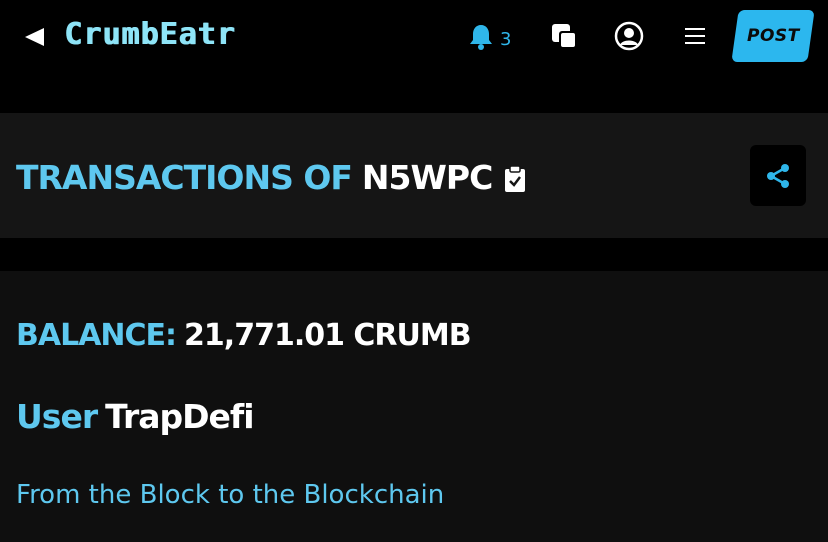 Image resolution: width=828 pixels, height=542 pixels. I want to click on account-button, so click(629, 36).